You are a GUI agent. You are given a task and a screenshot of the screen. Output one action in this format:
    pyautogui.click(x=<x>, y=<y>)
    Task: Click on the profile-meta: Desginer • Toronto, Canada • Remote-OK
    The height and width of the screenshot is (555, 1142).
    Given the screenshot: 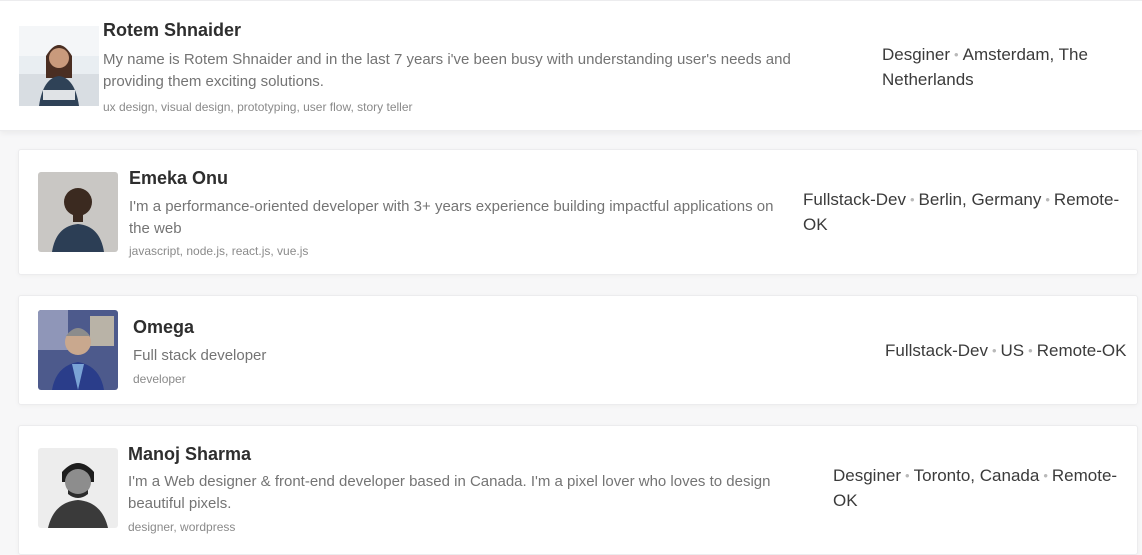 What is the action you would take?
    pyautogui.click(x=983, y=488)
    